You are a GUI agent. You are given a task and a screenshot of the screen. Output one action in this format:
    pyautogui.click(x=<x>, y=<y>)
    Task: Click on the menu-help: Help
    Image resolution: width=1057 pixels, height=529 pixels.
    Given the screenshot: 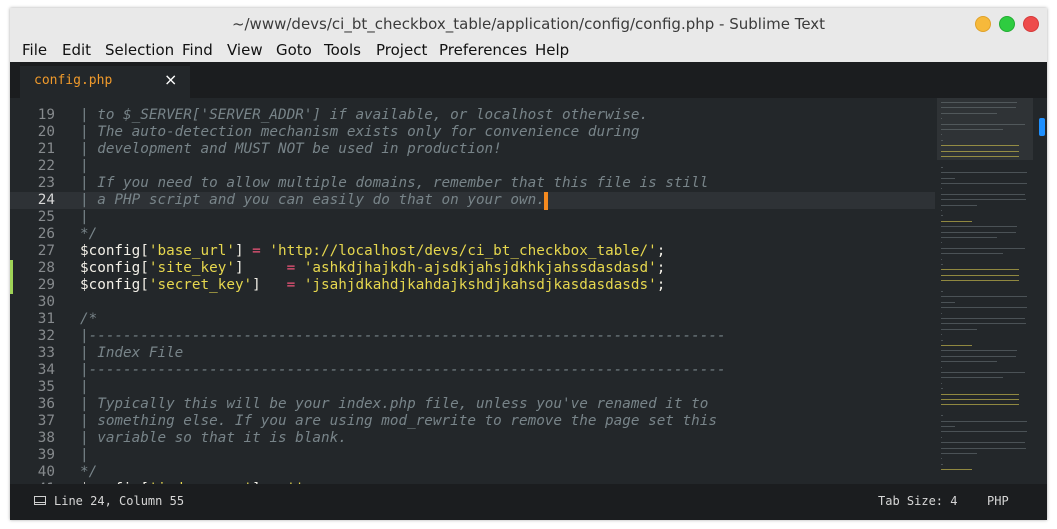 What is the action you would take?
    pyautogui.click(x=552, y=50)
    